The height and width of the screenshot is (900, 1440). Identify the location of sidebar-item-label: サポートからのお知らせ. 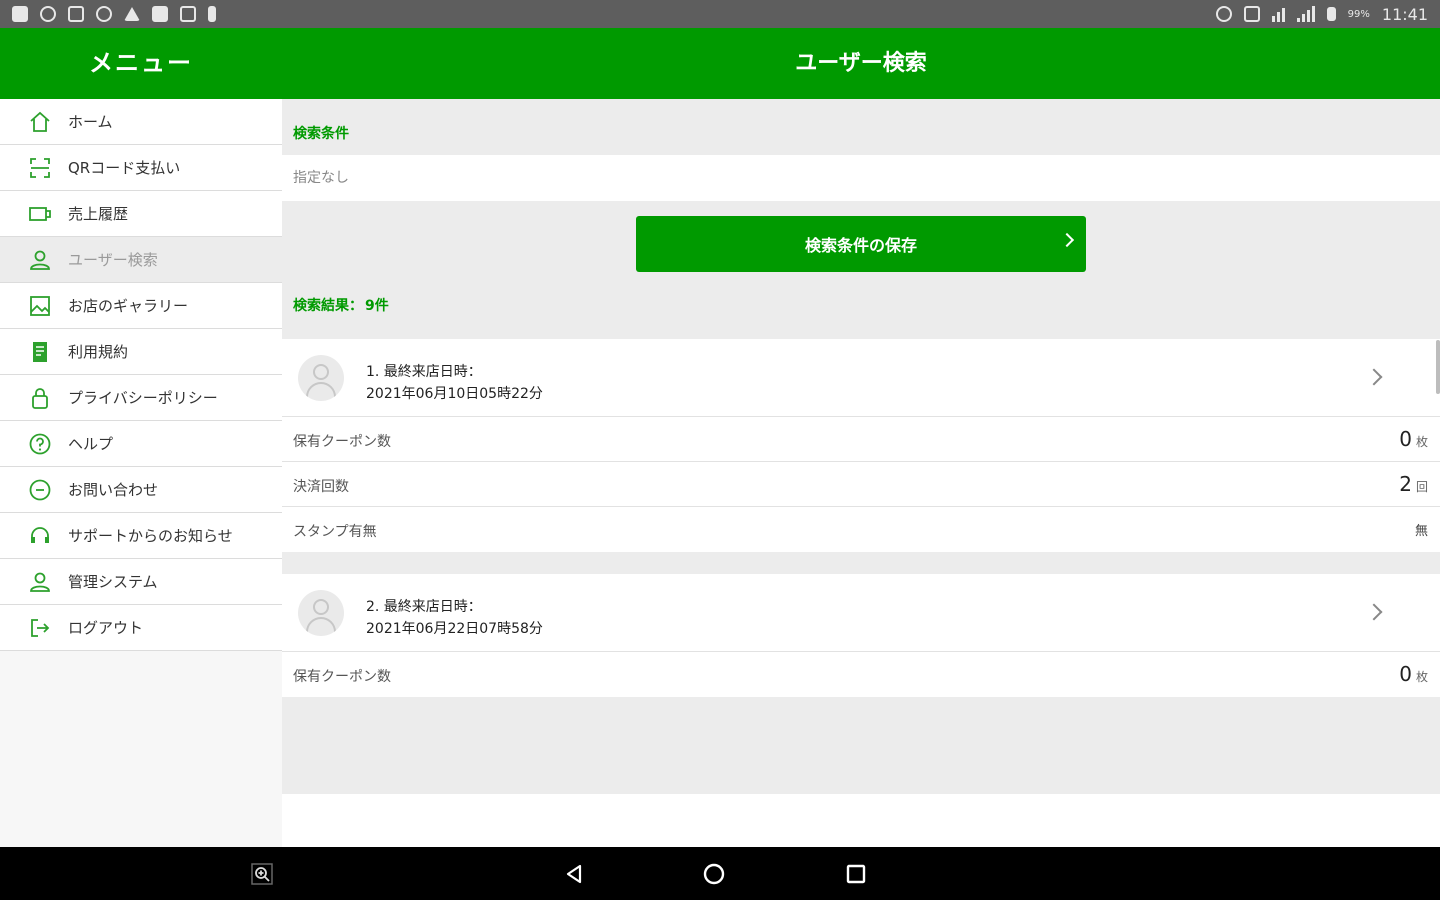
(150, 536).